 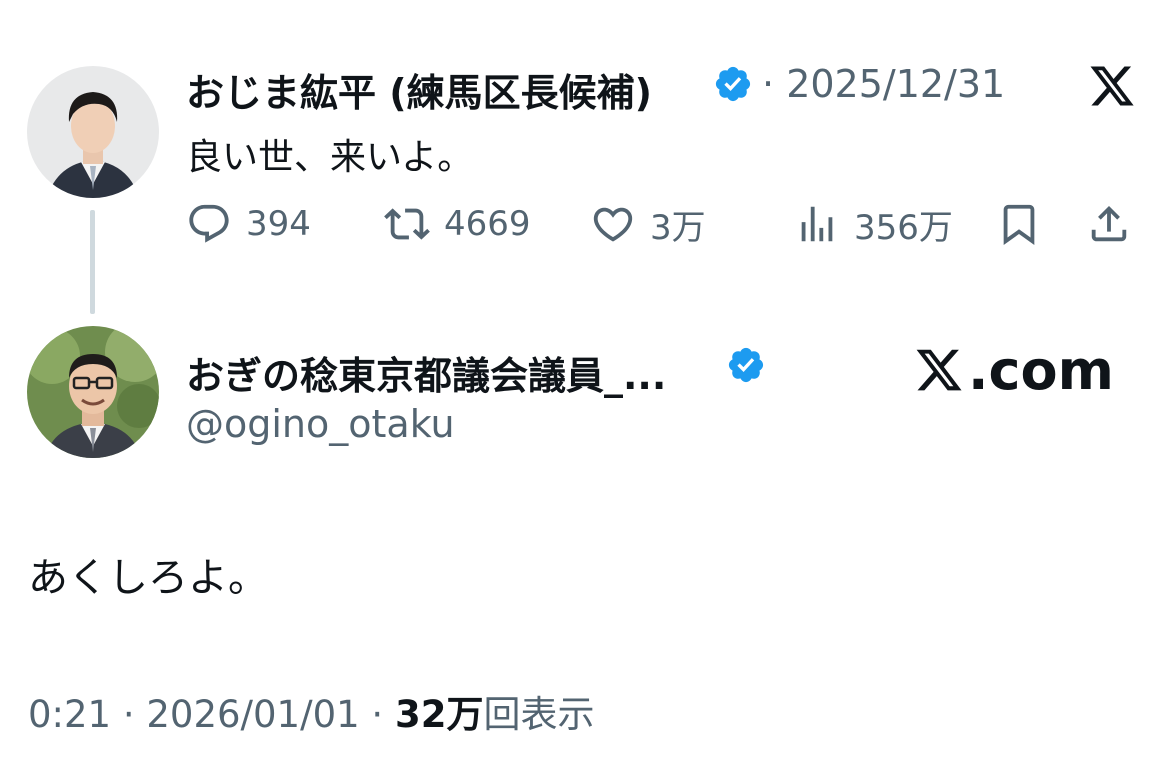 I want to click on quoted-tweet-text: 良い世、来いよ。, so click(x=330, y=157).